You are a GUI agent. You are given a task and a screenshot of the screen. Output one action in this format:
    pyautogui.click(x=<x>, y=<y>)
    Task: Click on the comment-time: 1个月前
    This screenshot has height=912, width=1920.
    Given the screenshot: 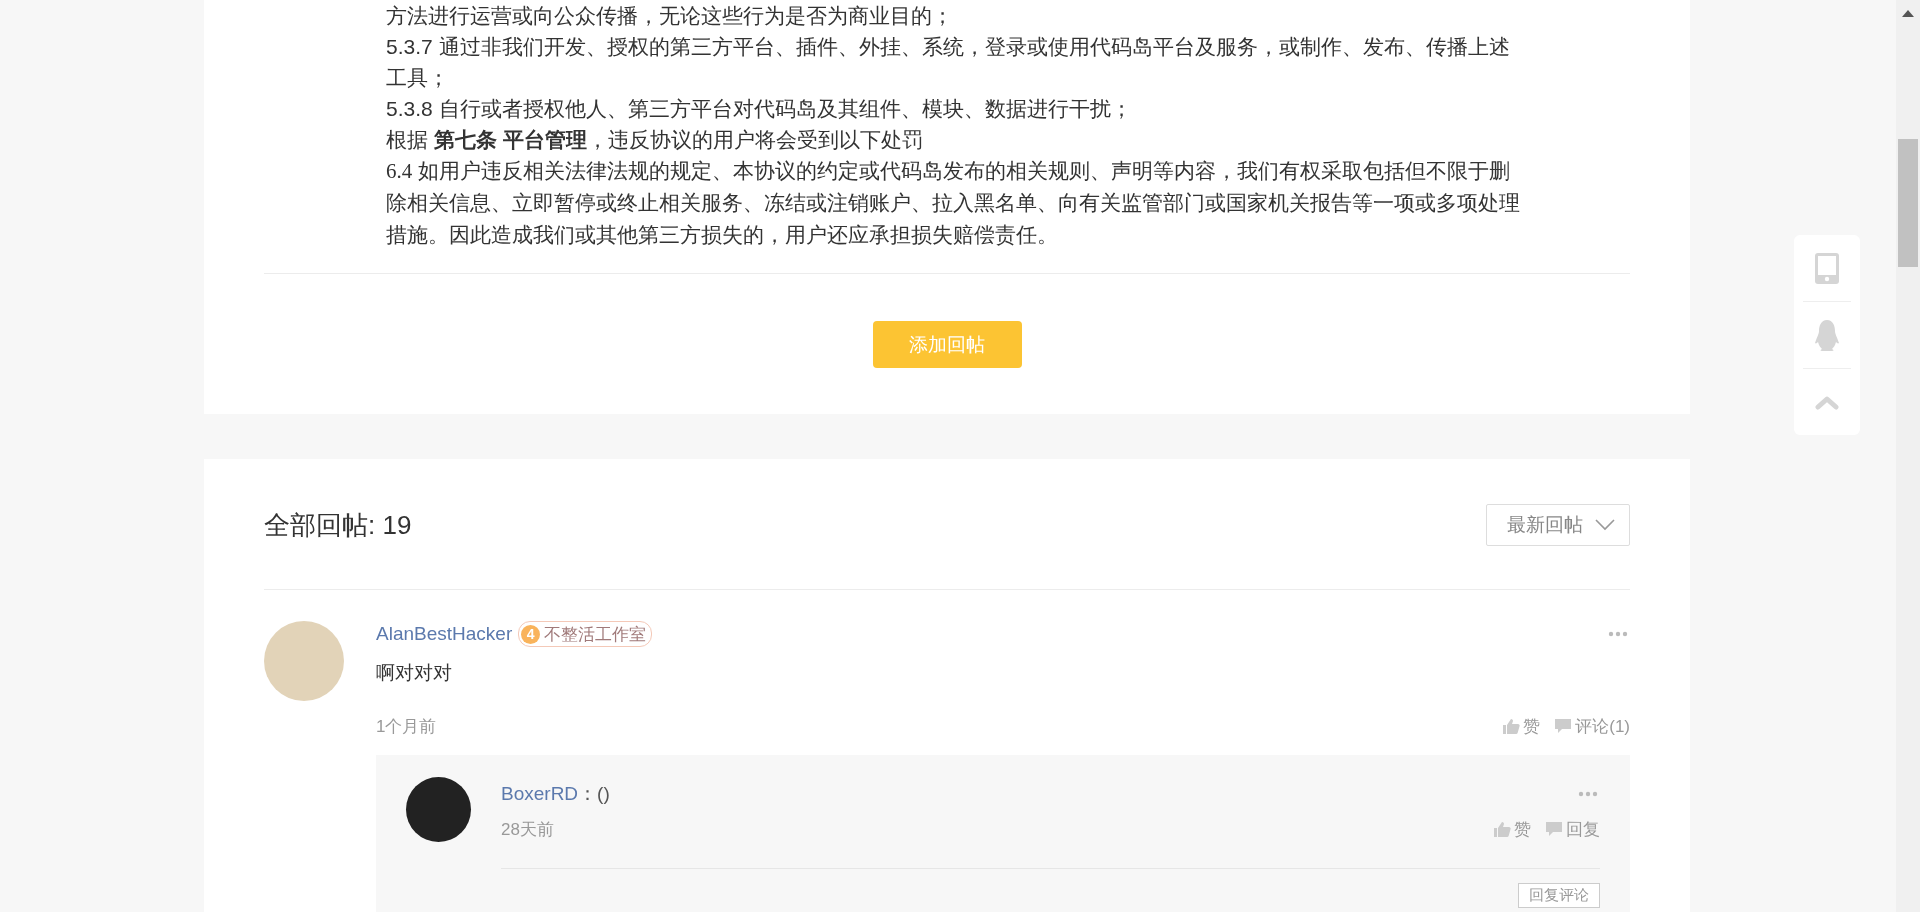 What is the action you would take?
    pyautogui.click(x=406, y=726)
    